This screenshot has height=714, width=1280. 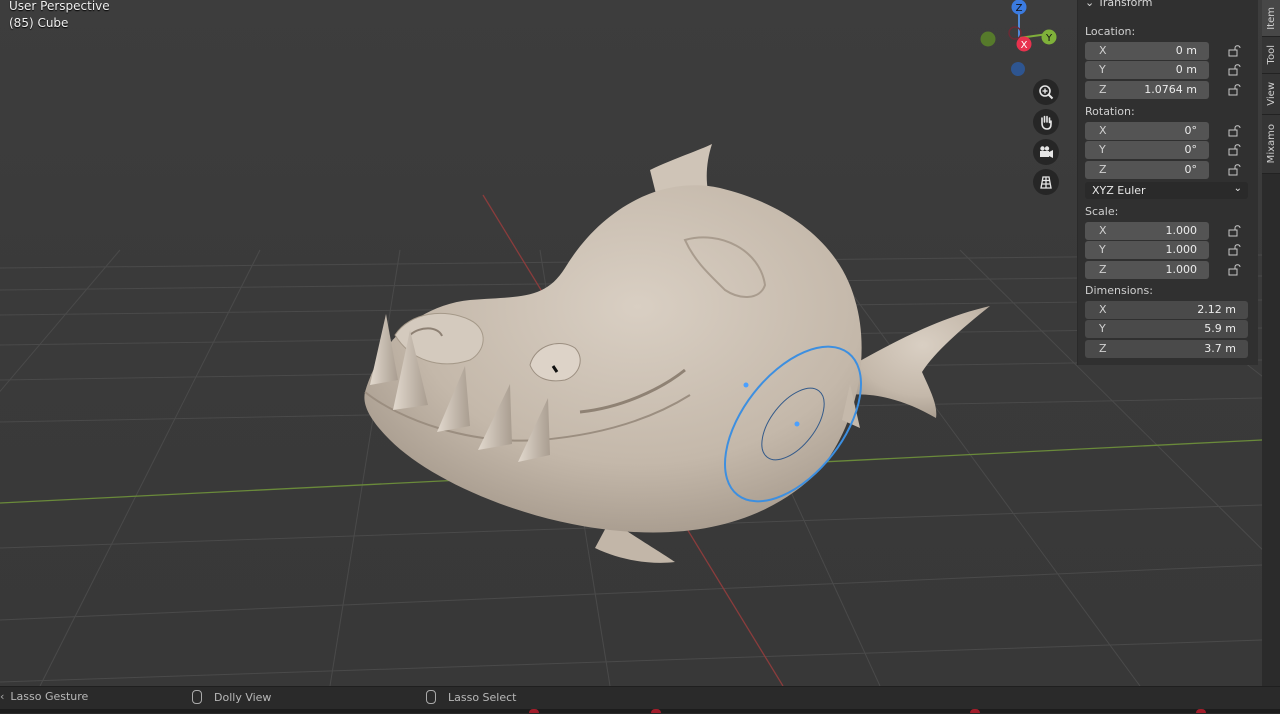 What do you see at coordinates (1024, 45) in the screenshot?
I see `x-axis-label: X` at bounding box center [1024, 45].